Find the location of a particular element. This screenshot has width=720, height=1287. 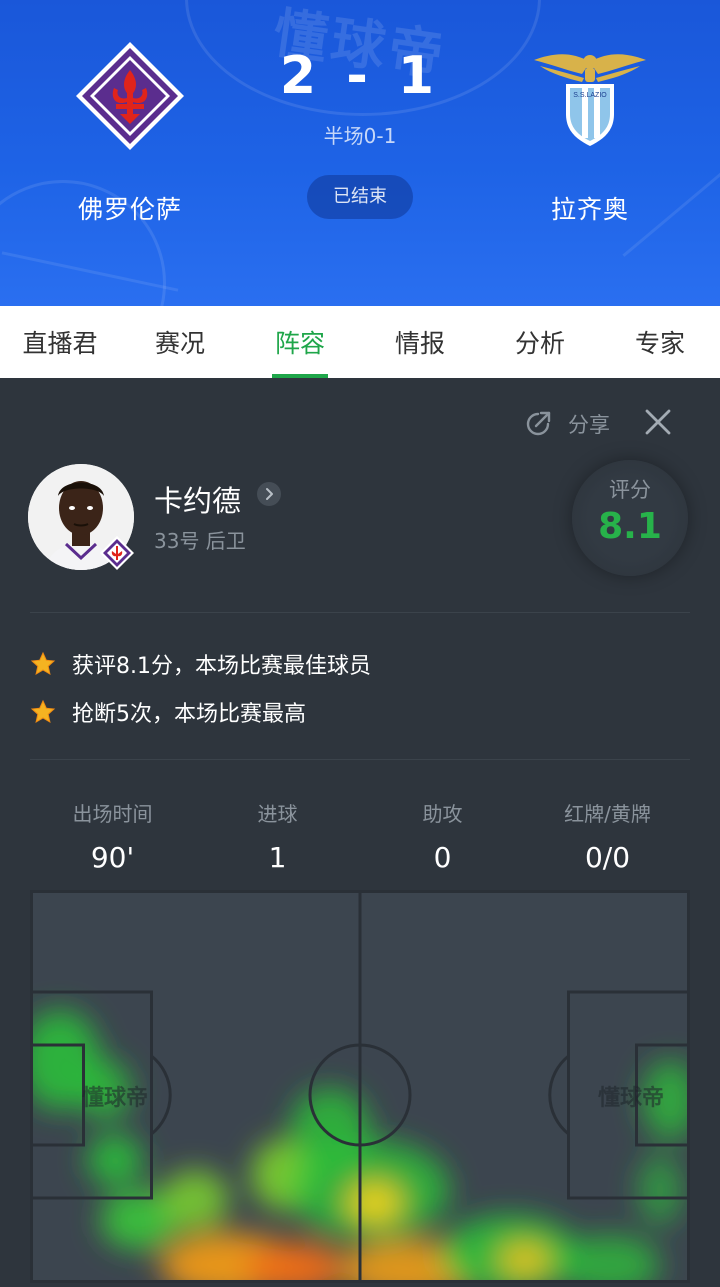

player-number-position: 33号 后卫 is located at coordinates (200, 541).